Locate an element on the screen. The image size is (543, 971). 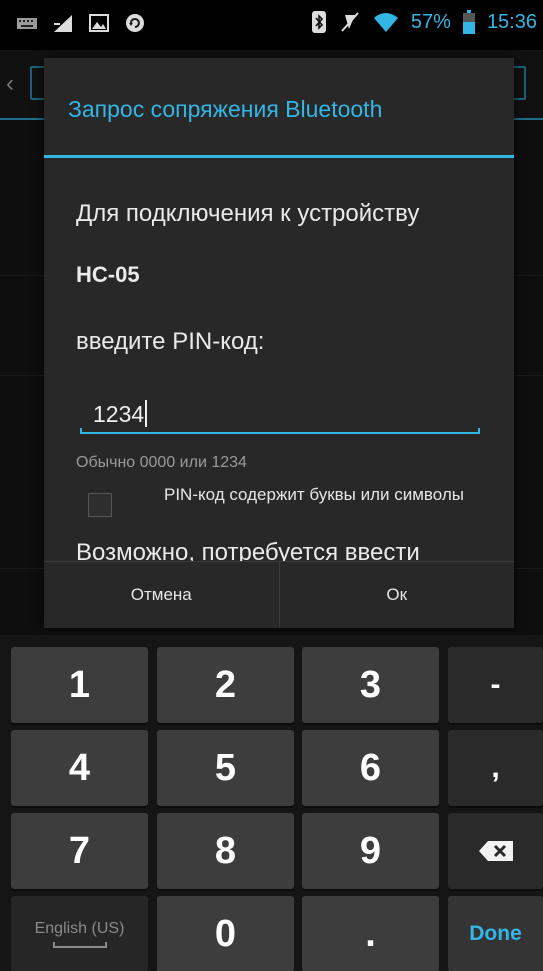
backspace-icon is located at coordinates (495, 851).